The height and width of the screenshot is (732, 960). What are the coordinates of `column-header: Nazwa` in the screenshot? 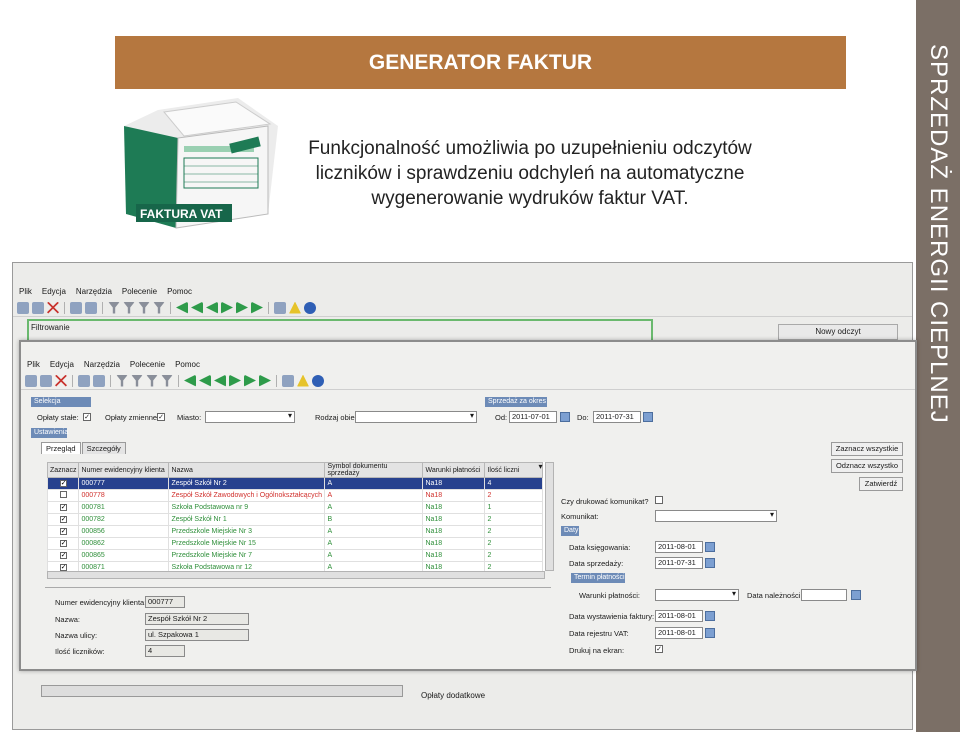 It's located at (247, 470).